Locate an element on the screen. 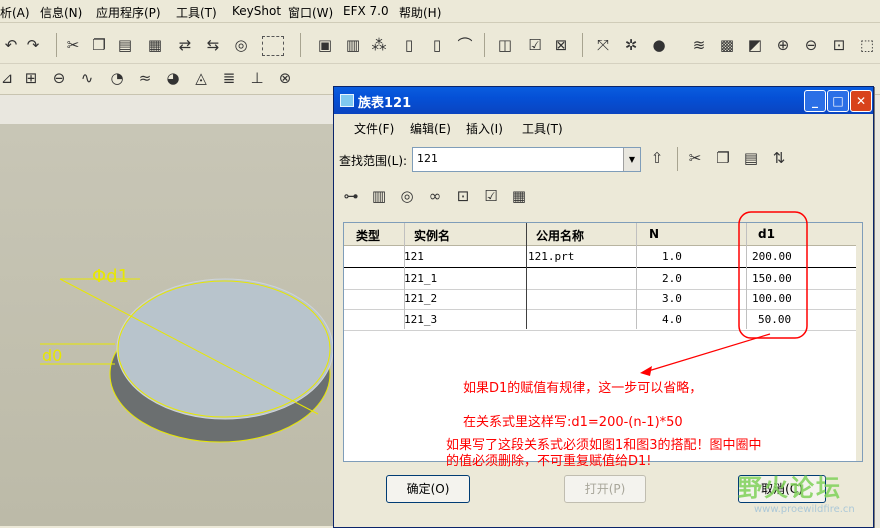 The image size is (880, 528). spin-center-icon: ✲ is located at coordinates (631, 45).